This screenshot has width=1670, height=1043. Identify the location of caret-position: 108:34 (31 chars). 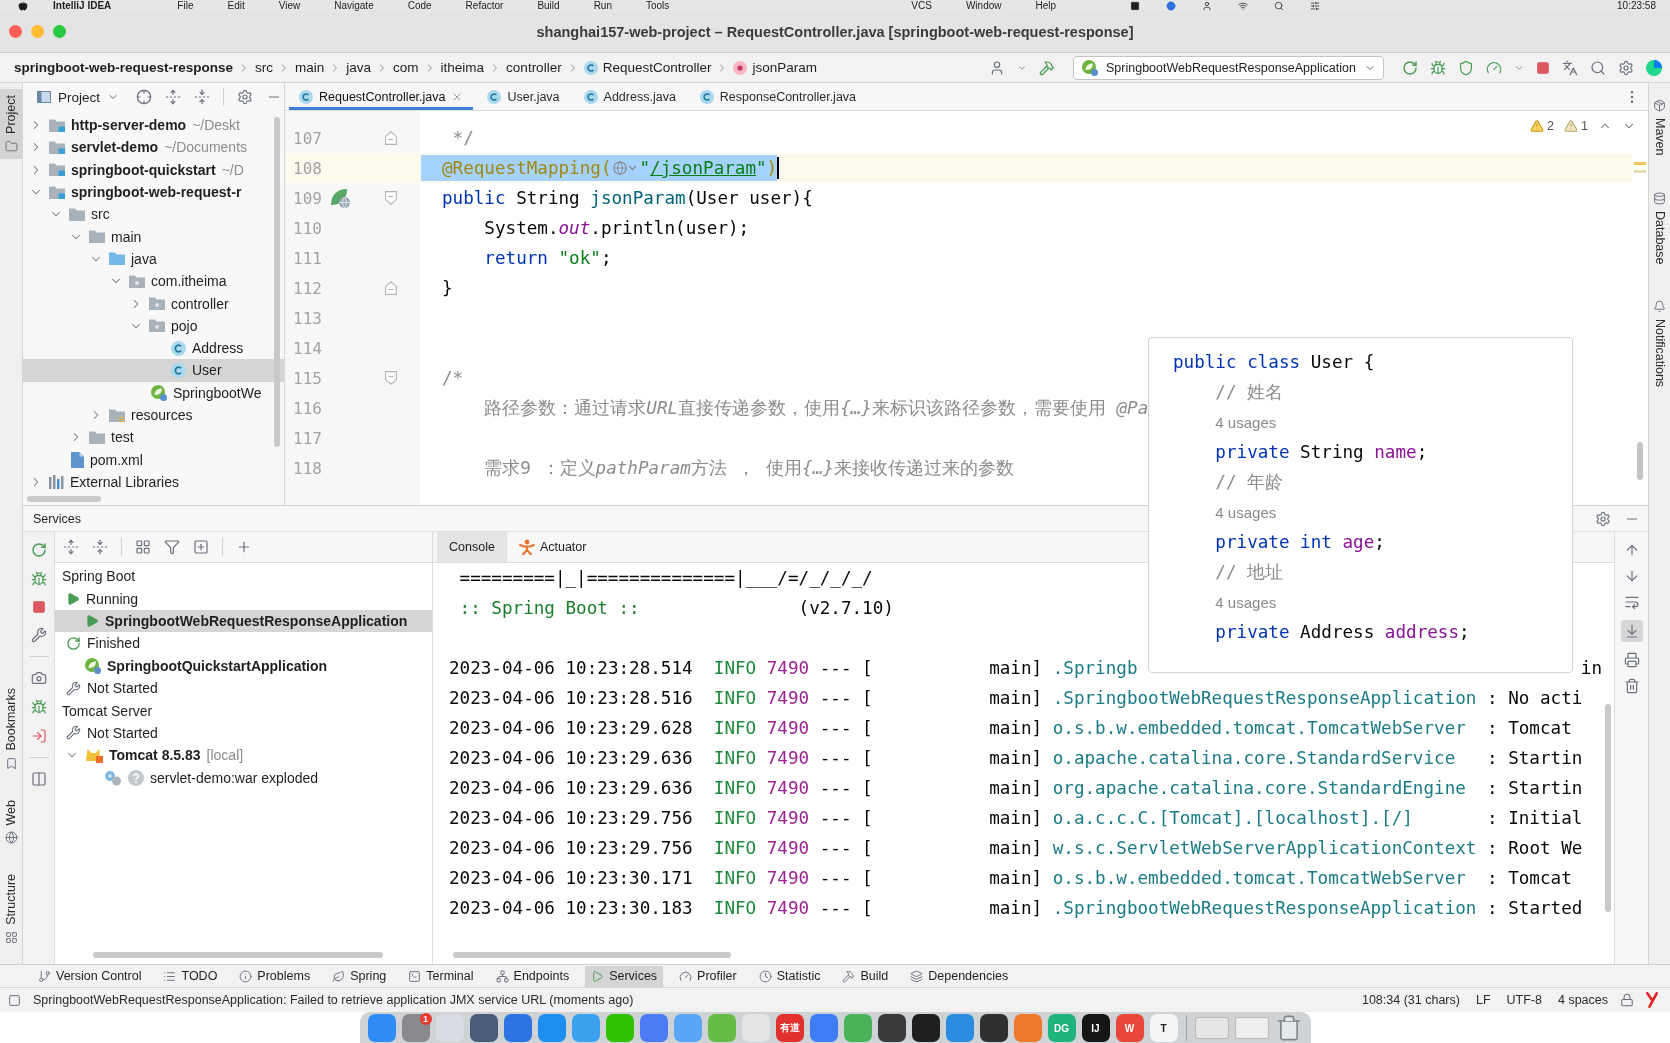
(1410, 1000).